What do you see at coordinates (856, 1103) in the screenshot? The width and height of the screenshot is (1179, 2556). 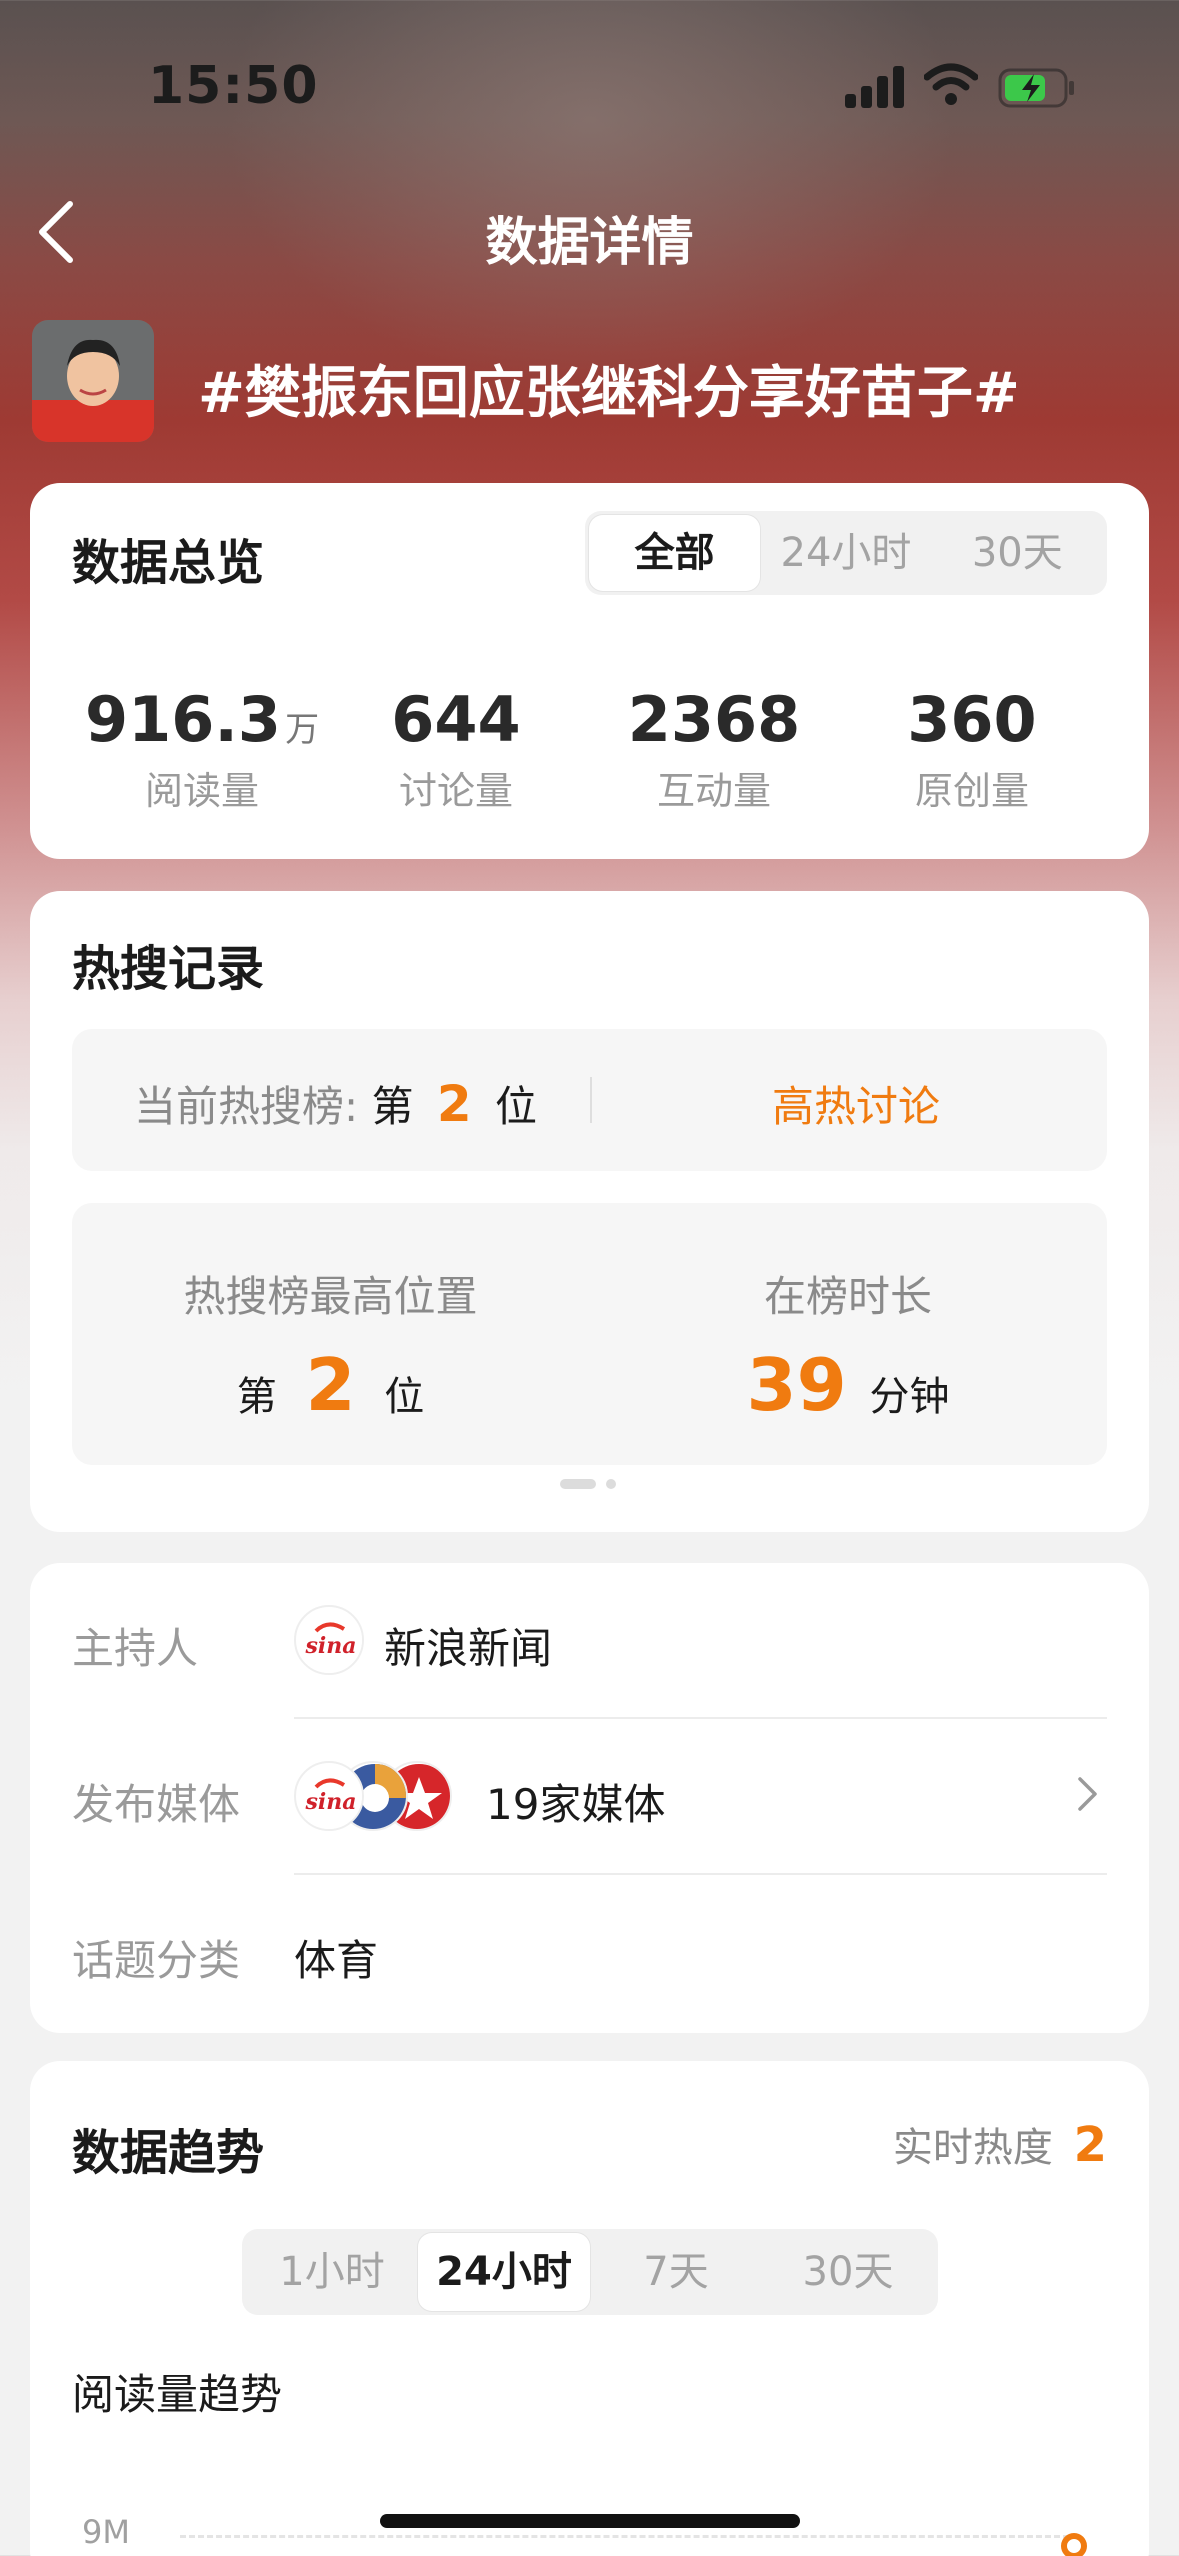 I see `hot-discussion-tag: 高热讨论` at bounding box center [856, 1103].